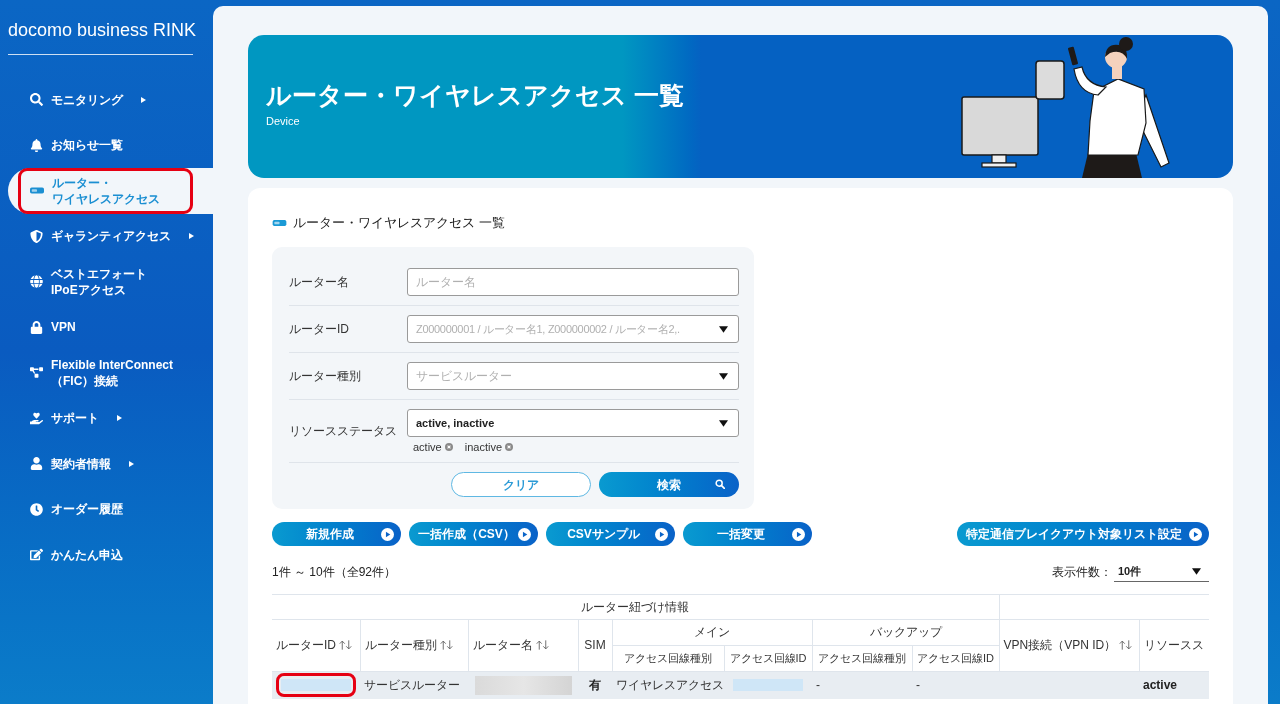 The width and height of the screenshot is (1280, 704). I want to click on shield-icon, so click(36, 236).